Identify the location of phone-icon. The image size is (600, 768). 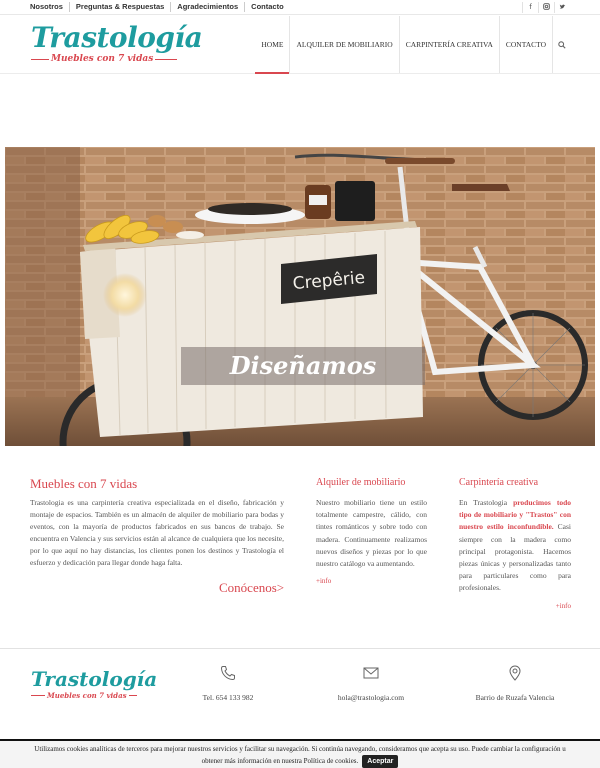
(227, 673).